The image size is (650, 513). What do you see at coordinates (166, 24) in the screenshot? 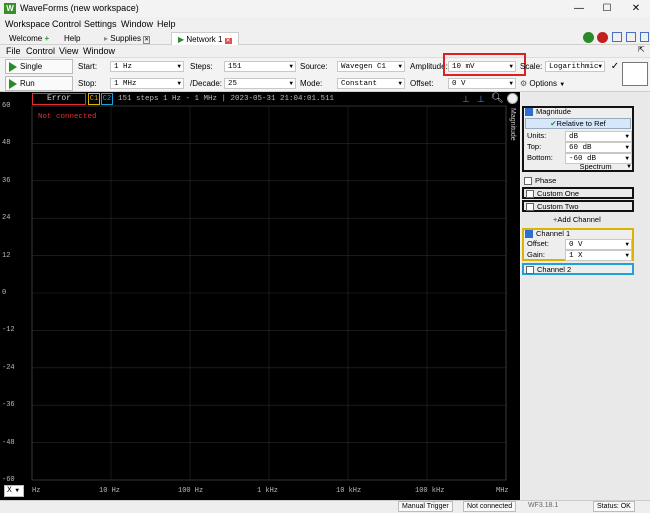
I see `menu-help: Help` at bounding box center [166, 24].